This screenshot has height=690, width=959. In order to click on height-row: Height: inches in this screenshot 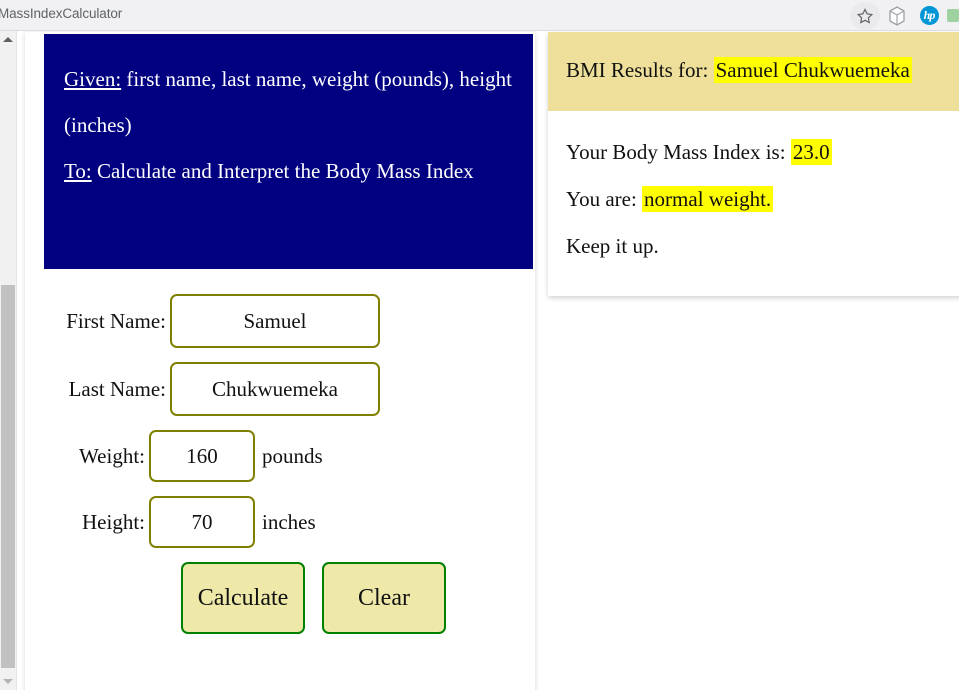, I will do `click(288, 522)`.